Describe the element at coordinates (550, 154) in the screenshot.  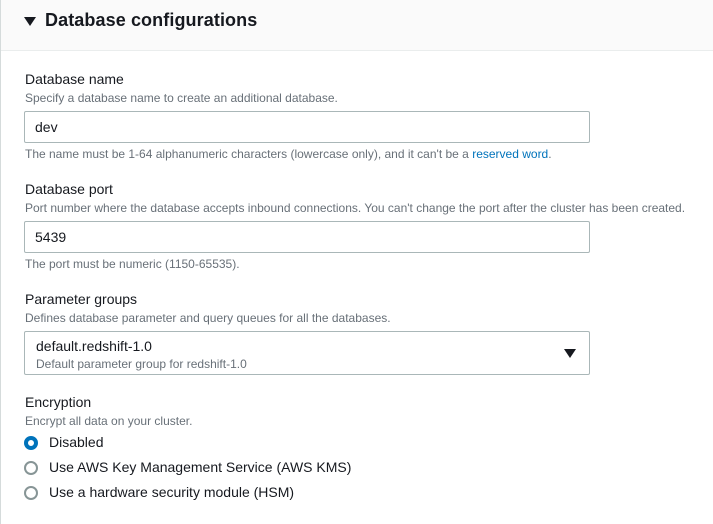
I see `database-name-hint-end: .` at that location.